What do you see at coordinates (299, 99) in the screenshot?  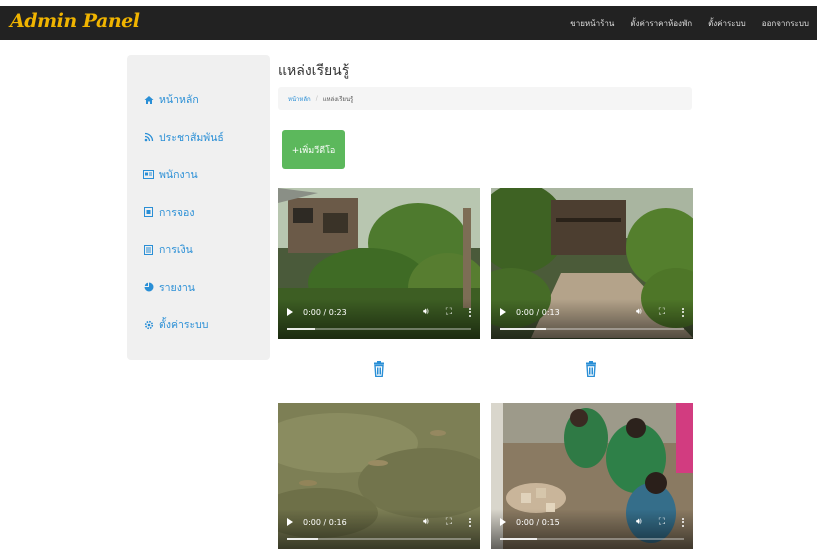 I see `breadcrumb-home-link: หน้าหลัก` at bounding box center [299, 99].